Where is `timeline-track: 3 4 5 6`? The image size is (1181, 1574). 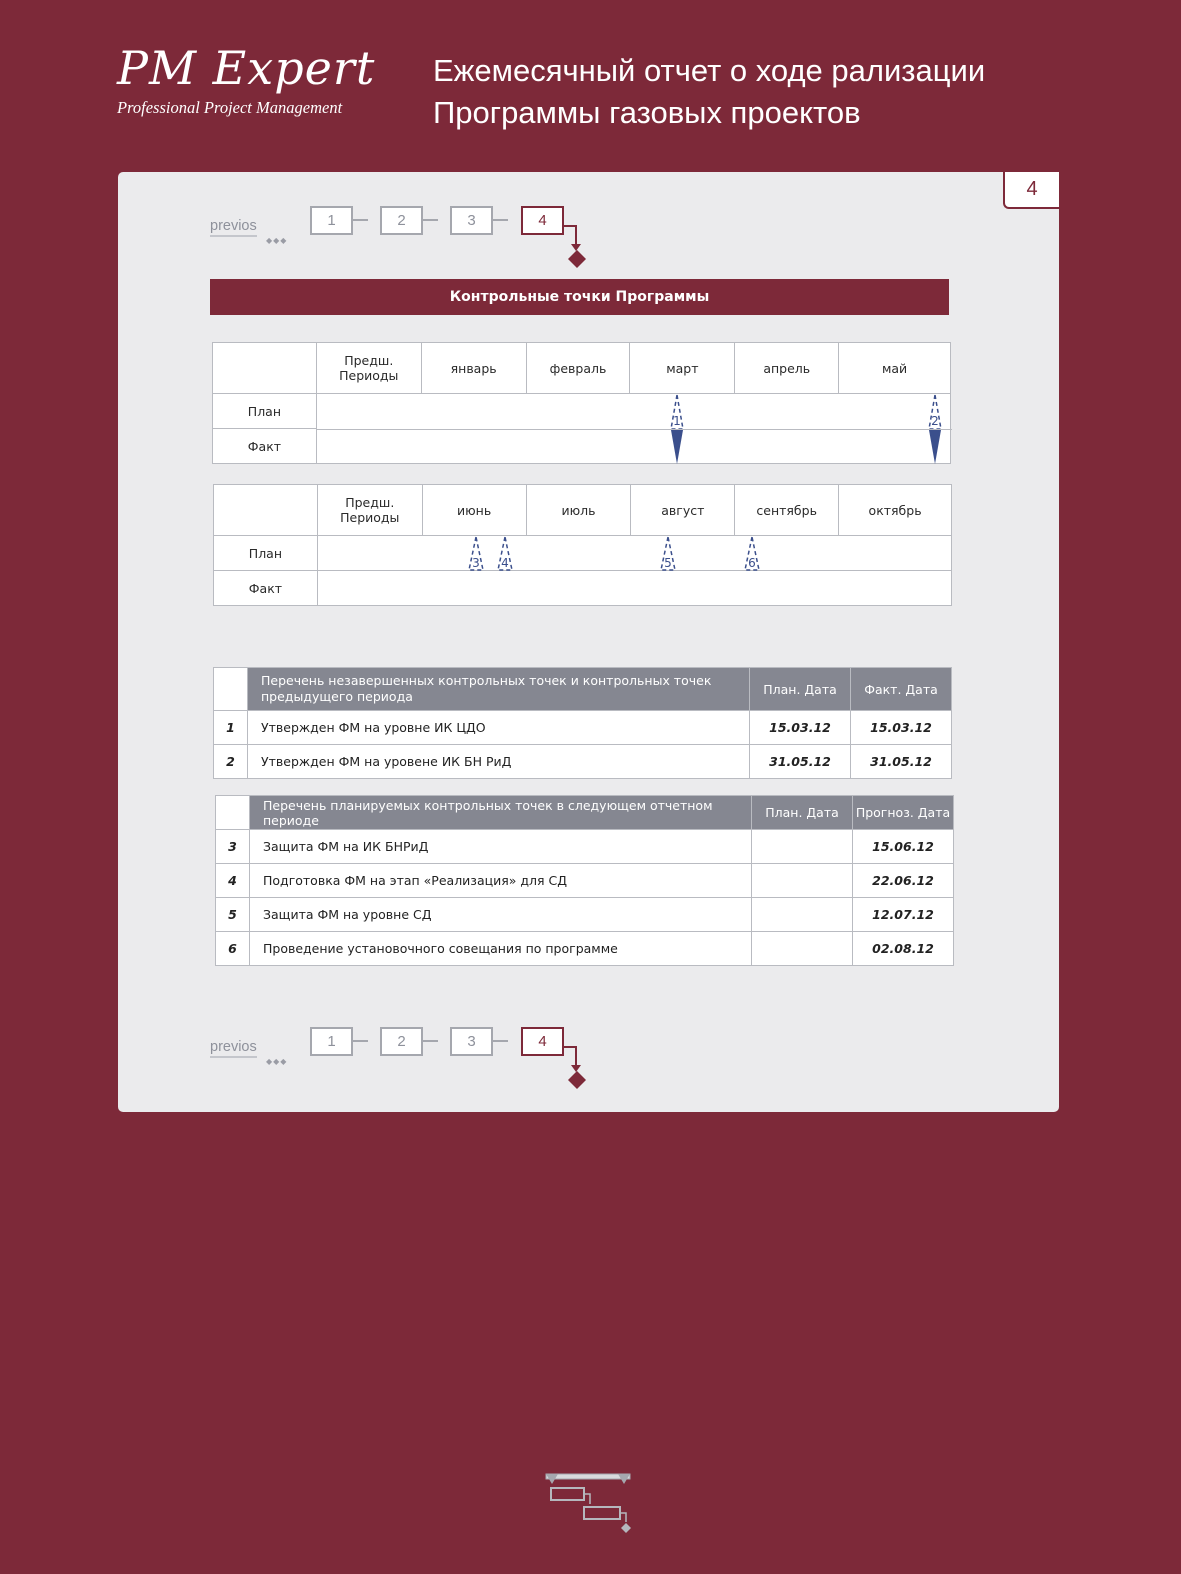 timeline-track: 3 4 5 6 is located at coordinates (634, 553).